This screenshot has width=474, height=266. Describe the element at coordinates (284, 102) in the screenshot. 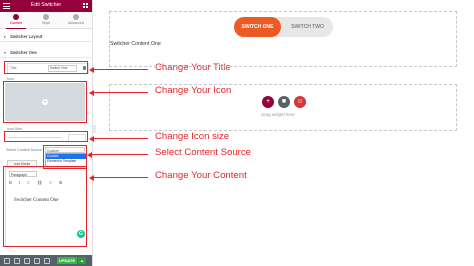

I see `add-template-folder-icon: ■` at that location.